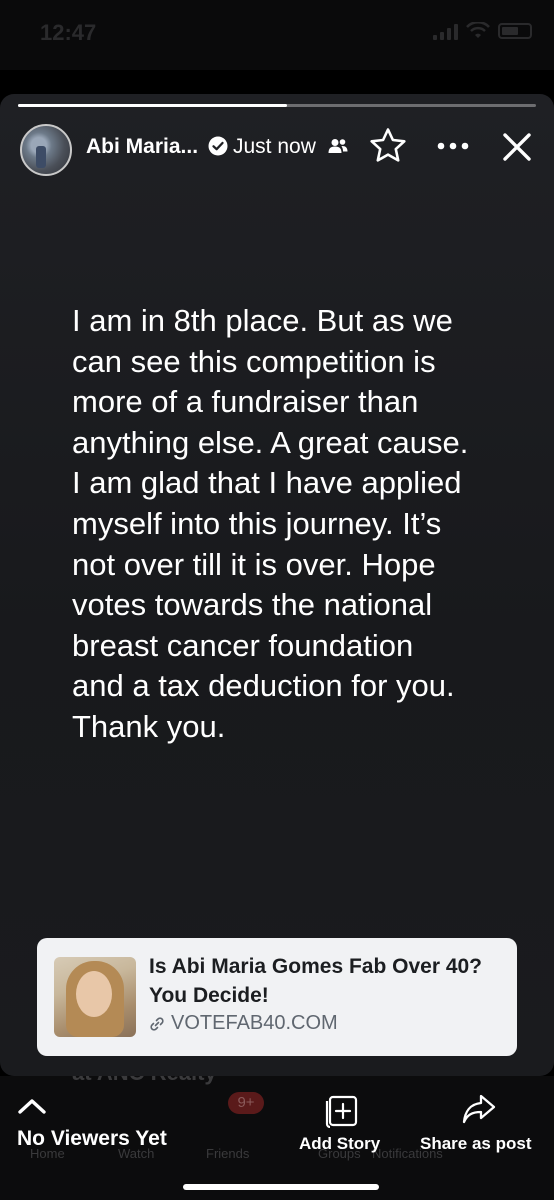  What do you see at coordinates (92, 1139) in the screenshot?
I see `viewers-label: No Viewers Yet` at bounding box center [92, 1139].